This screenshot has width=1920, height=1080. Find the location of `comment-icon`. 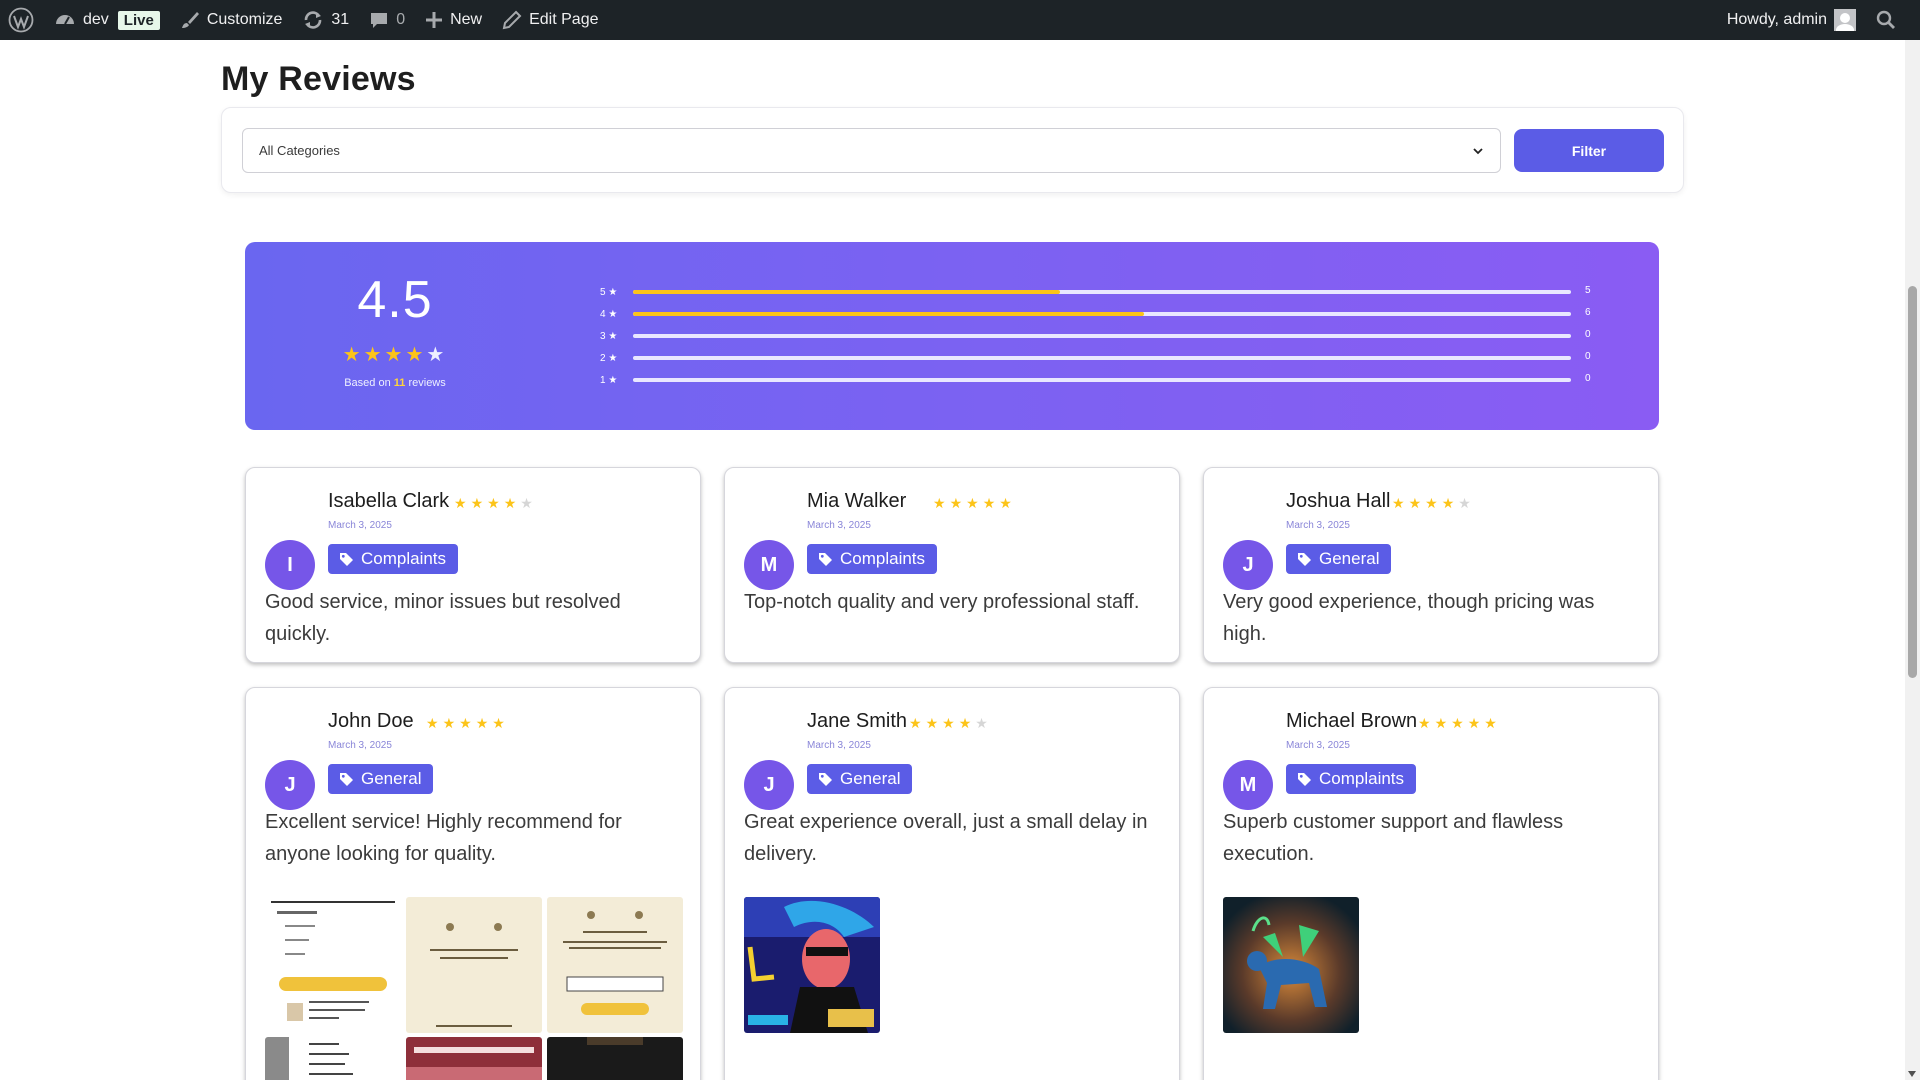

comment-icon is located at coordinates (379, 20).